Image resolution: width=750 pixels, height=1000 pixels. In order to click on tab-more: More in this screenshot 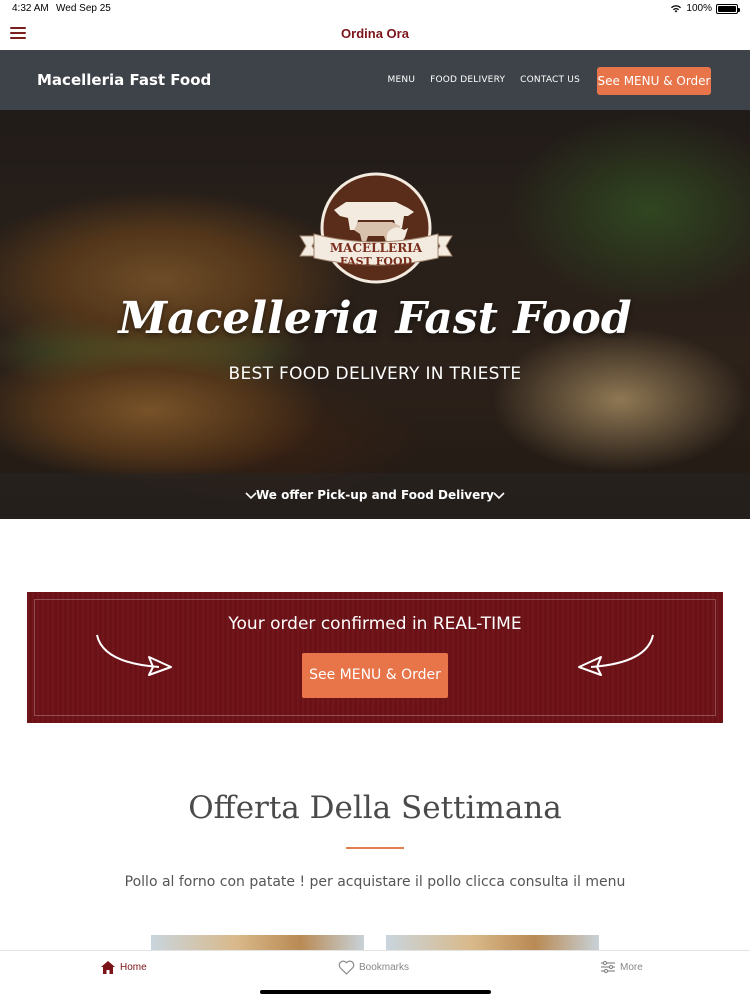, I will do `click(621, 967)`.